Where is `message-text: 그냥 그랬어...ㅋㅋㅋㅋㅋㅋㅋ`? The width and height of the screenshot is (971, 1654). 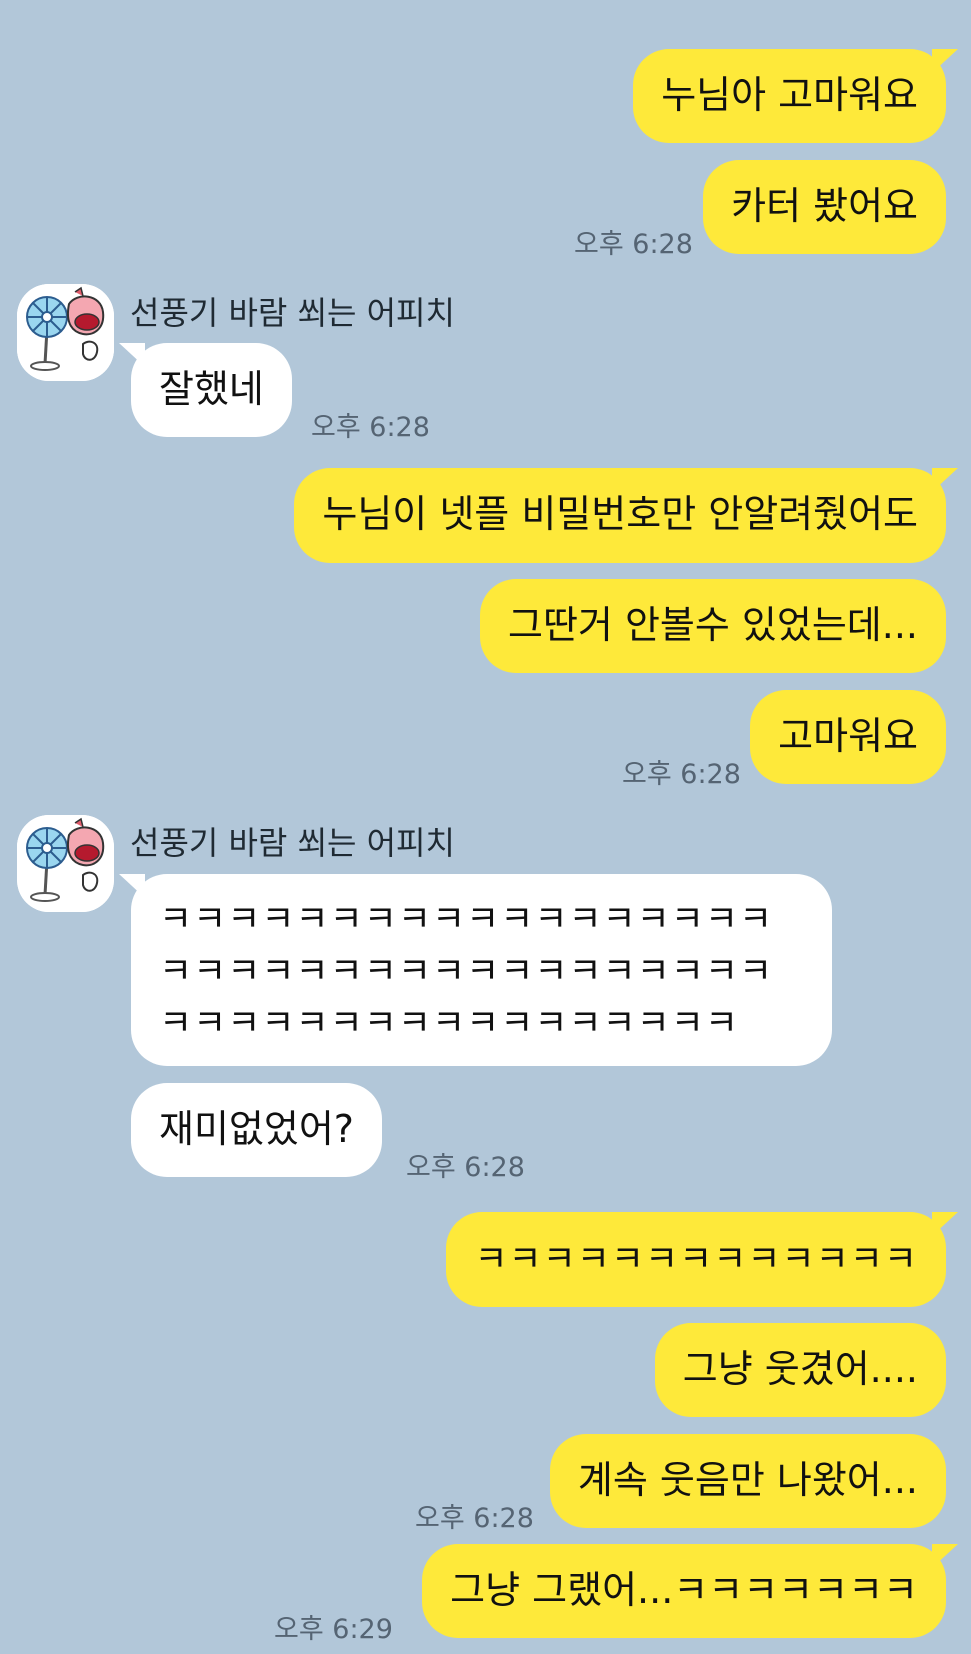 message-text: 그냥 그랬어...ㅋㅋㅋㅋㅋㅋㅋ is located at coordinates (684, 1590).